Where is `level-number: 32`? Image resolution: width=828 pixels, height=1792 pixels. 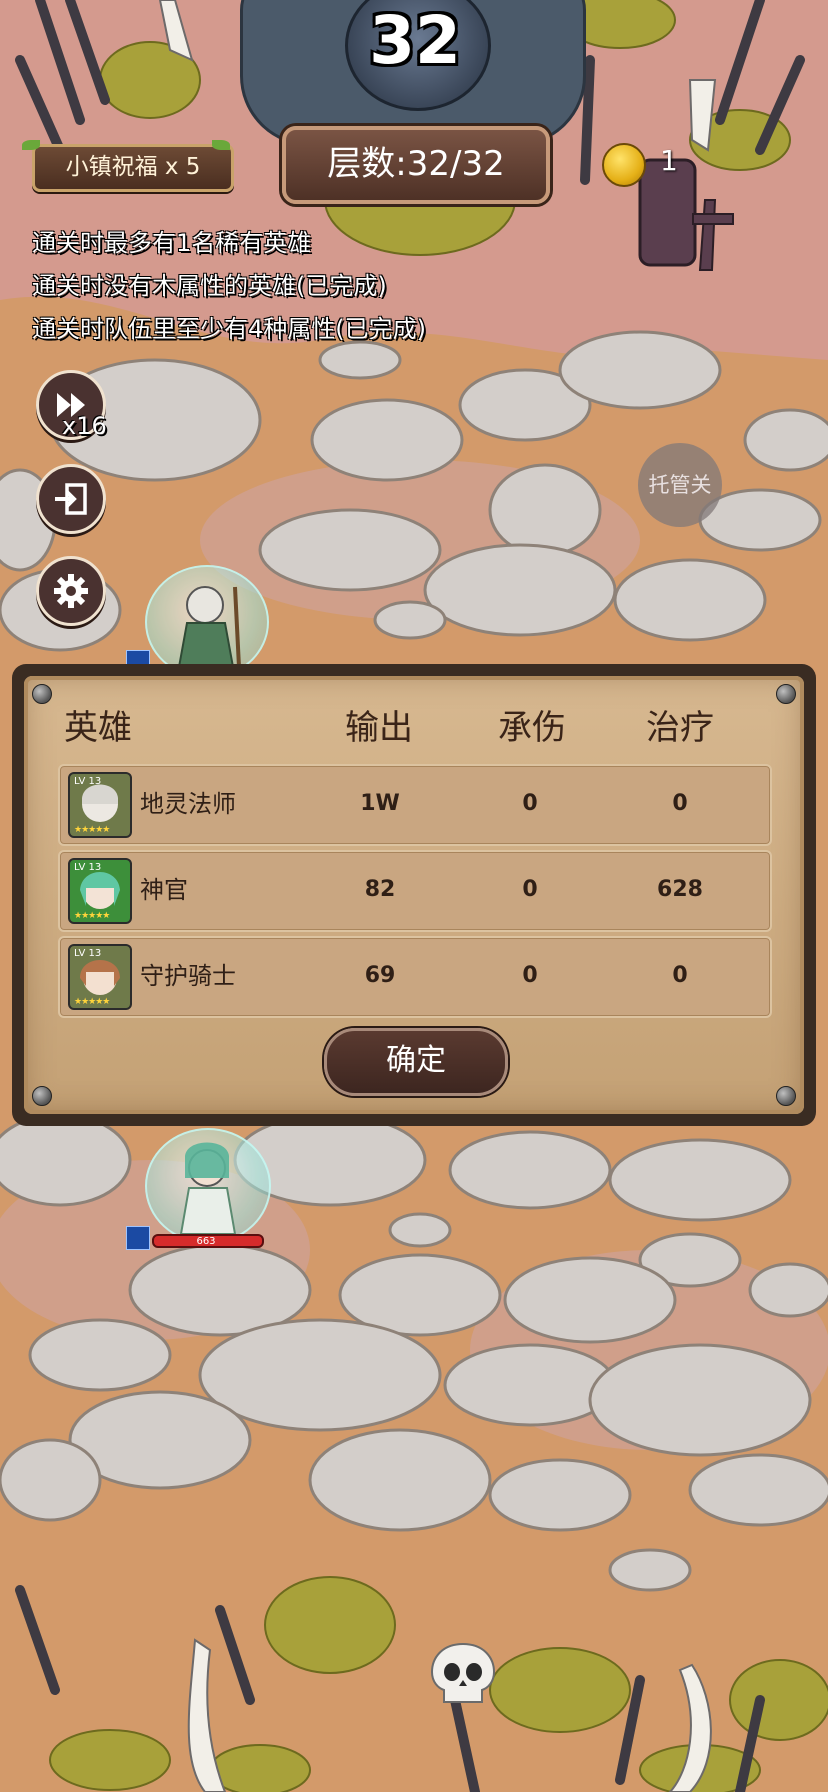
level-number: 32 is located at coordinates (415, 40).